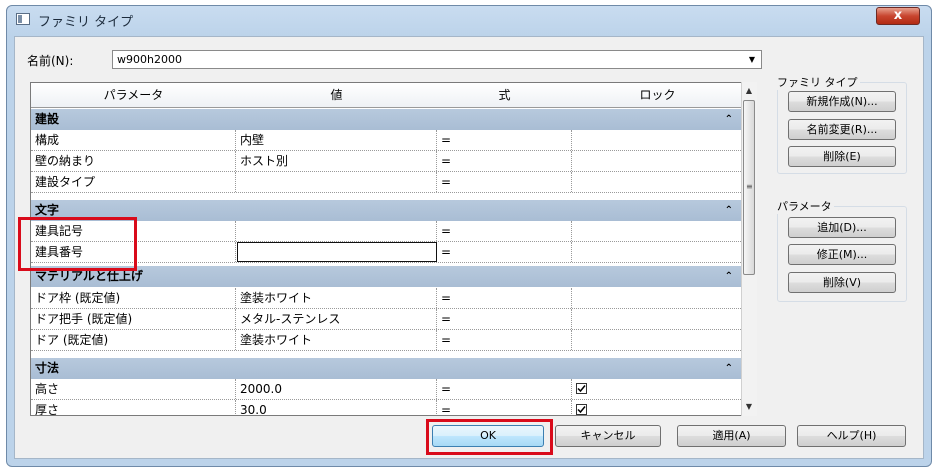 This screenshot has width=940, height=473. Describe the element at coordinates (752, 59) in the screenshot. I see `chevron-down-icon: ▼` at that location.